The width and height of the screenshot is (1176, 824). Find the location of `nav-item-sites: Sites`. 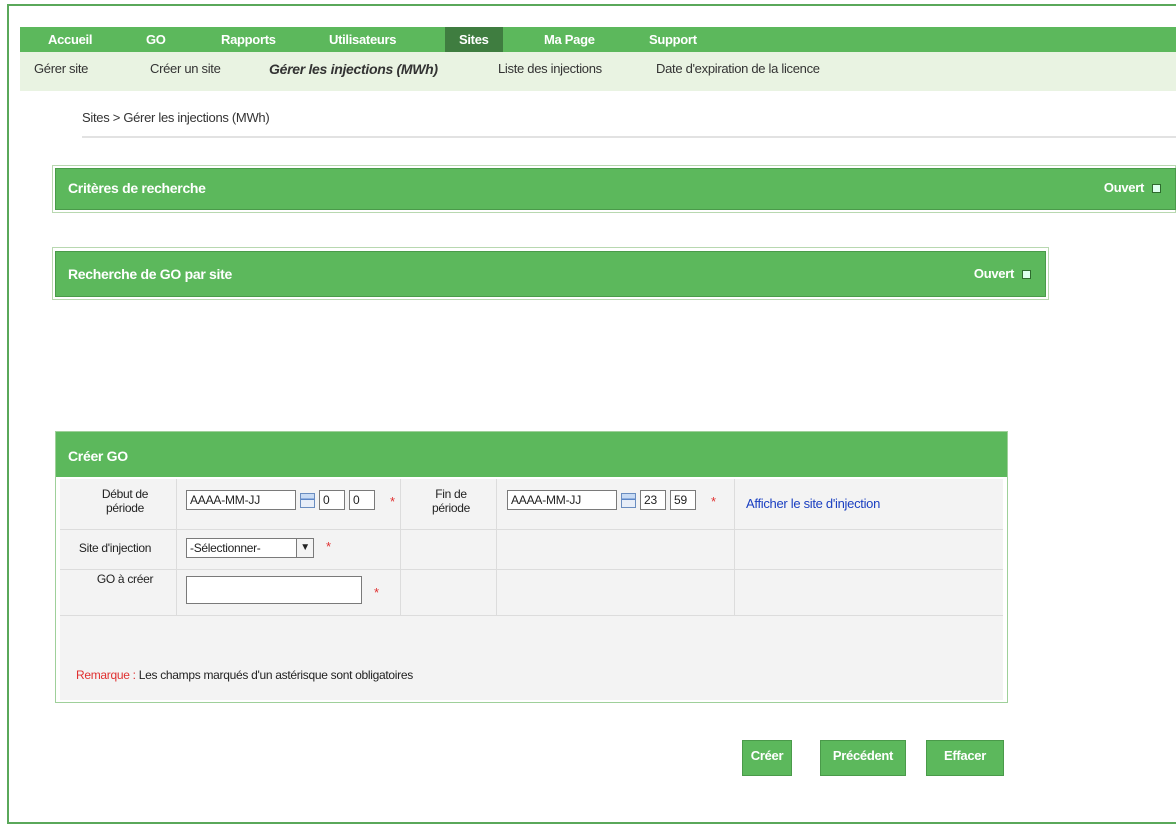

nav-item-sites: Sites is located at coordinates (474, 39).